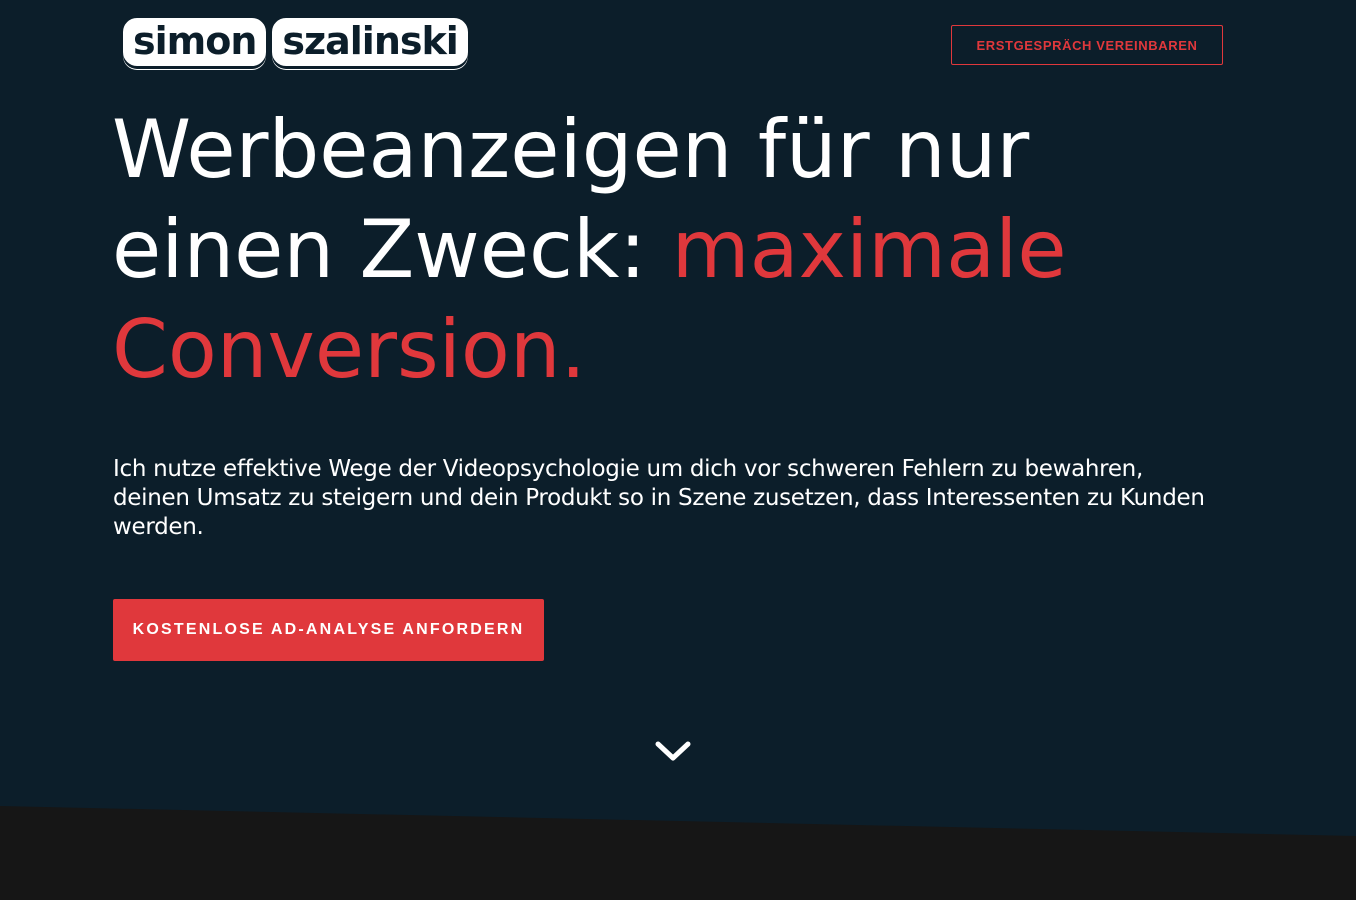  I want to click on chevron-down-icon, so click(673, 751).